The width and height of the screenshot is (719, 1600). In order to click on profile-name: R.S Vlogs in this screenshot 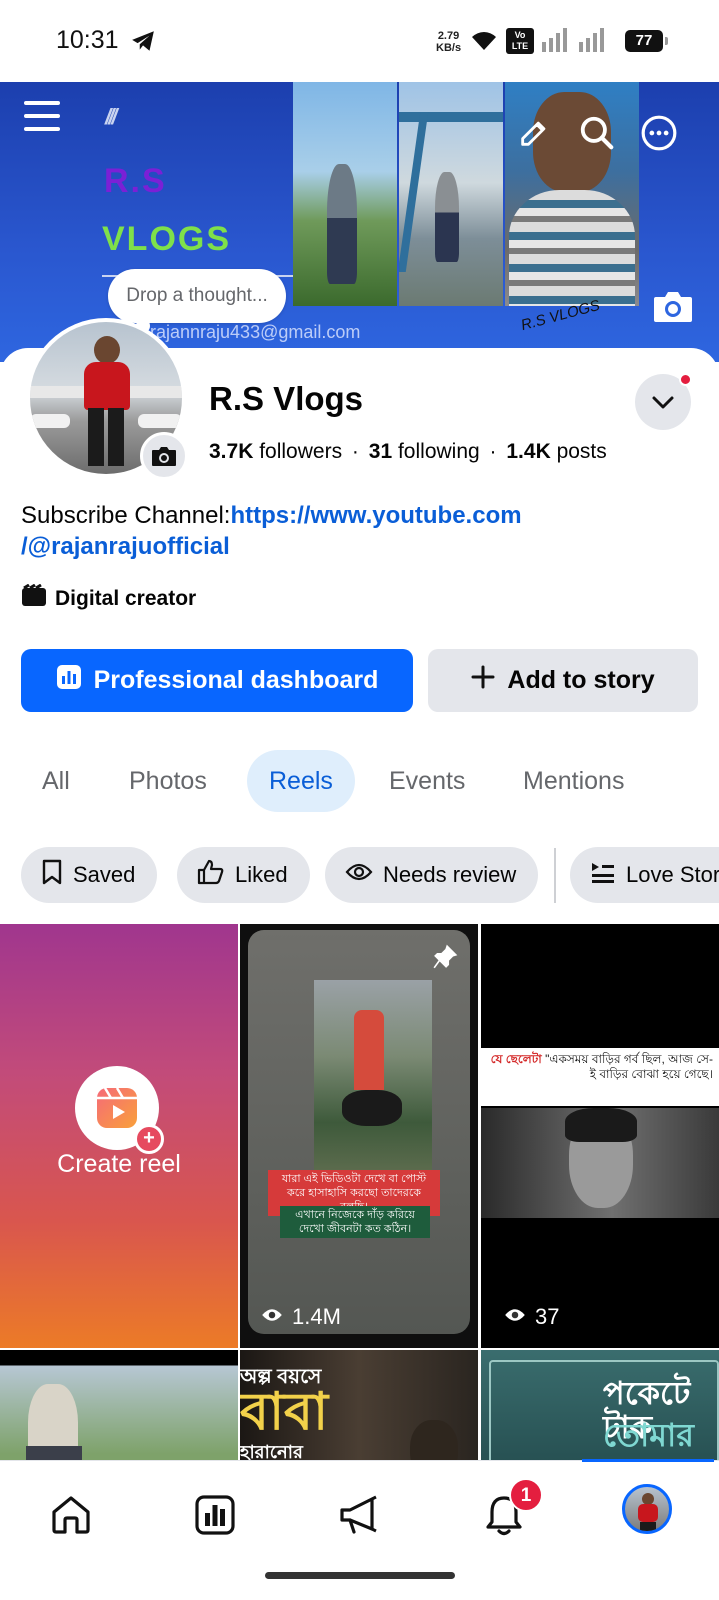, I will do `click(286, 398)`.